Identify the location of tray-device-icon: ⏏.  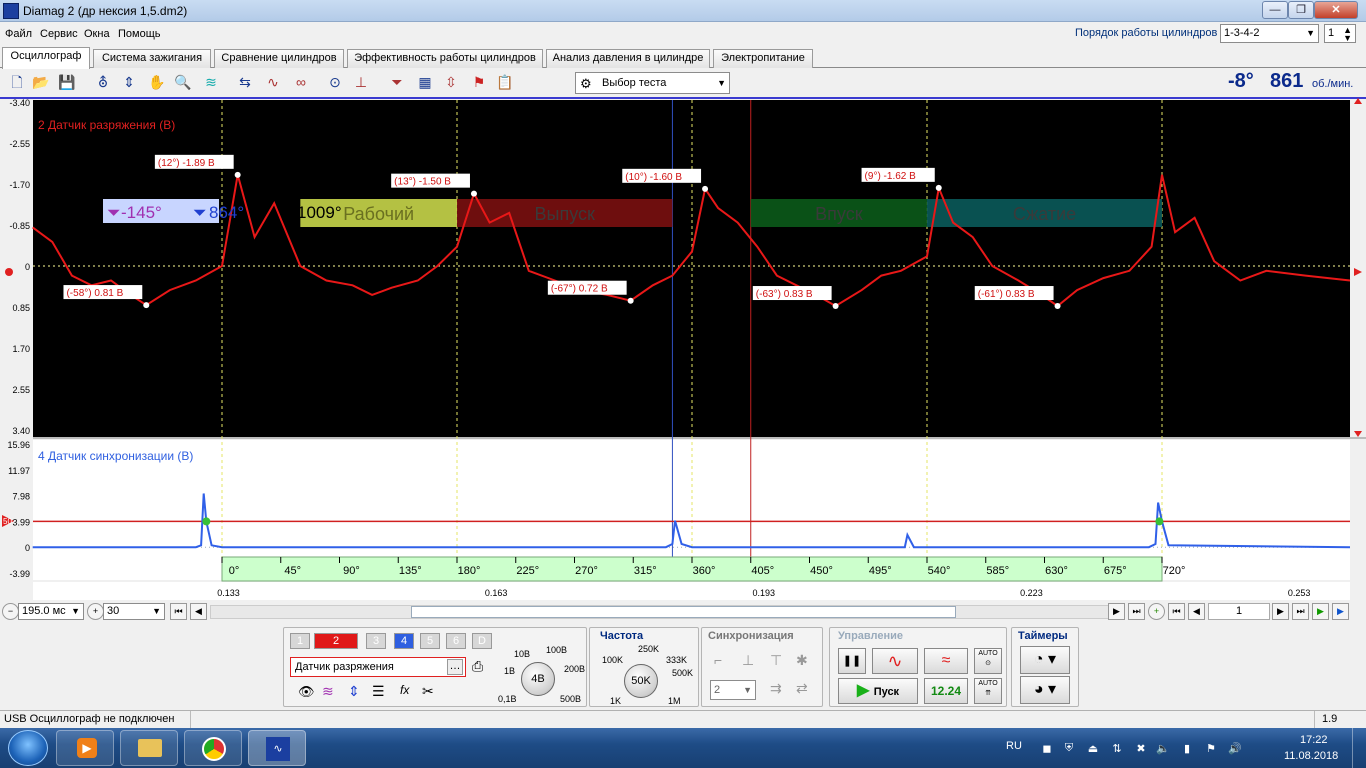
(1093, 749).